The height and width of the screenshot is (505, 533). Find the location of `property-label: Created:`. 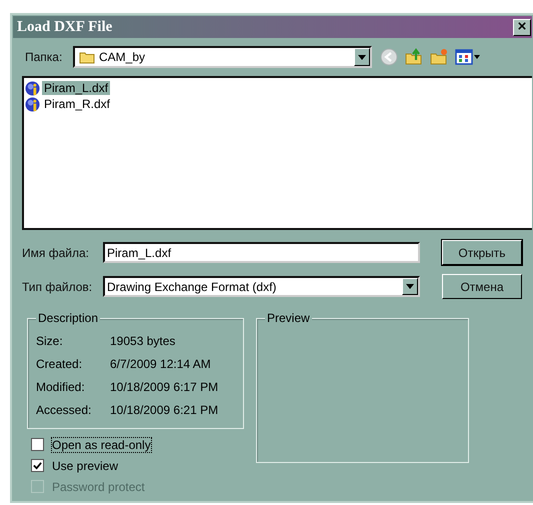

property-label: Created: is located at coordinates (60, 363).